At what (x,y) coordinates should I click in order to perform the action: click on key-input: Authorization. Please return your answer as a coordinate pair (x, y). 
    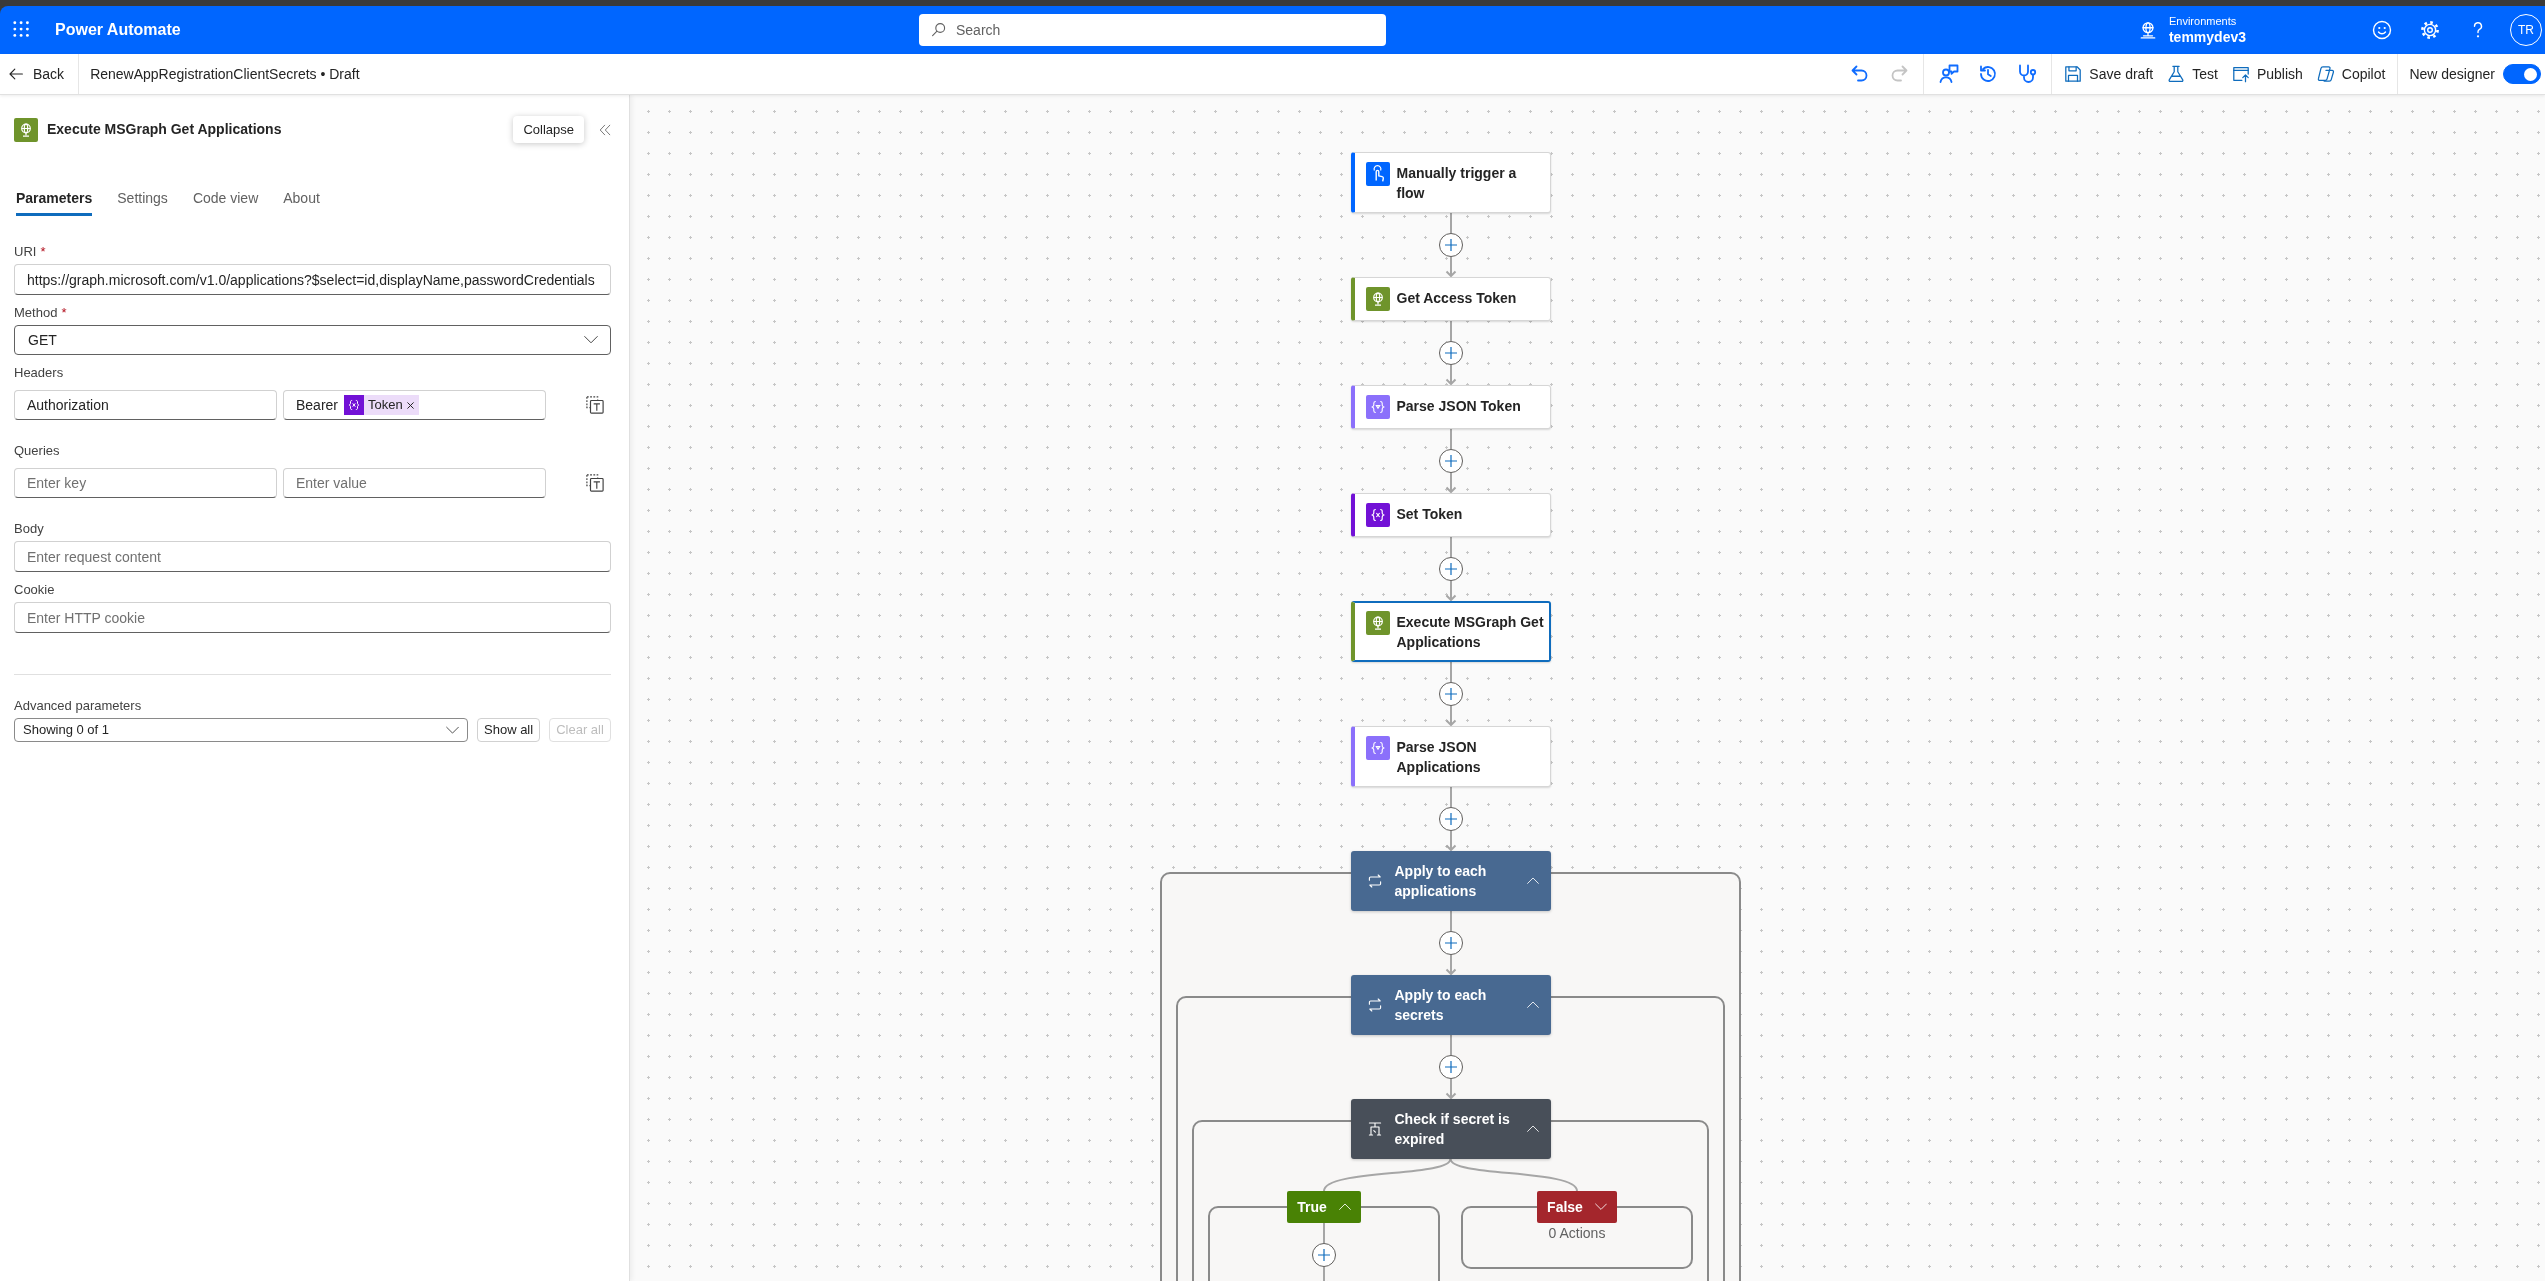
    Looking at the image, I should click on (145, 405).